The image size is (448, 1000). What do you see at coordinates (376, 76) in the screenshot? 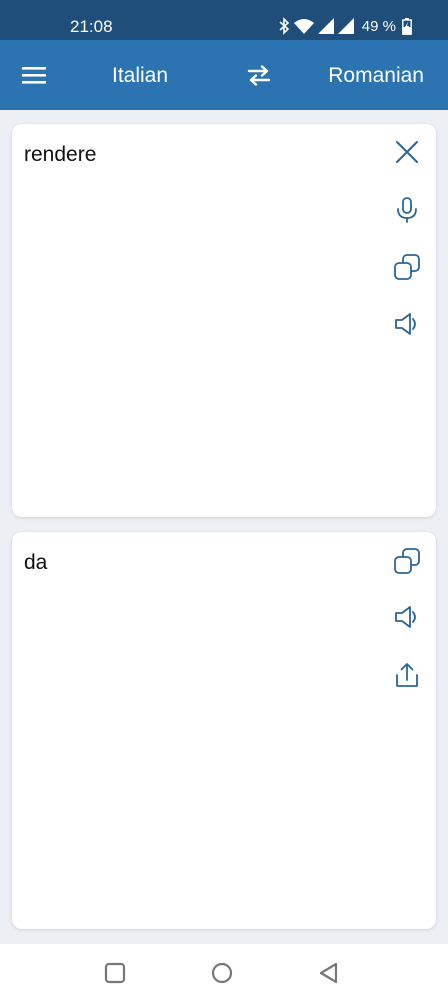
I see `target-language-selector: Romanian` at bounding box center [376, 76].